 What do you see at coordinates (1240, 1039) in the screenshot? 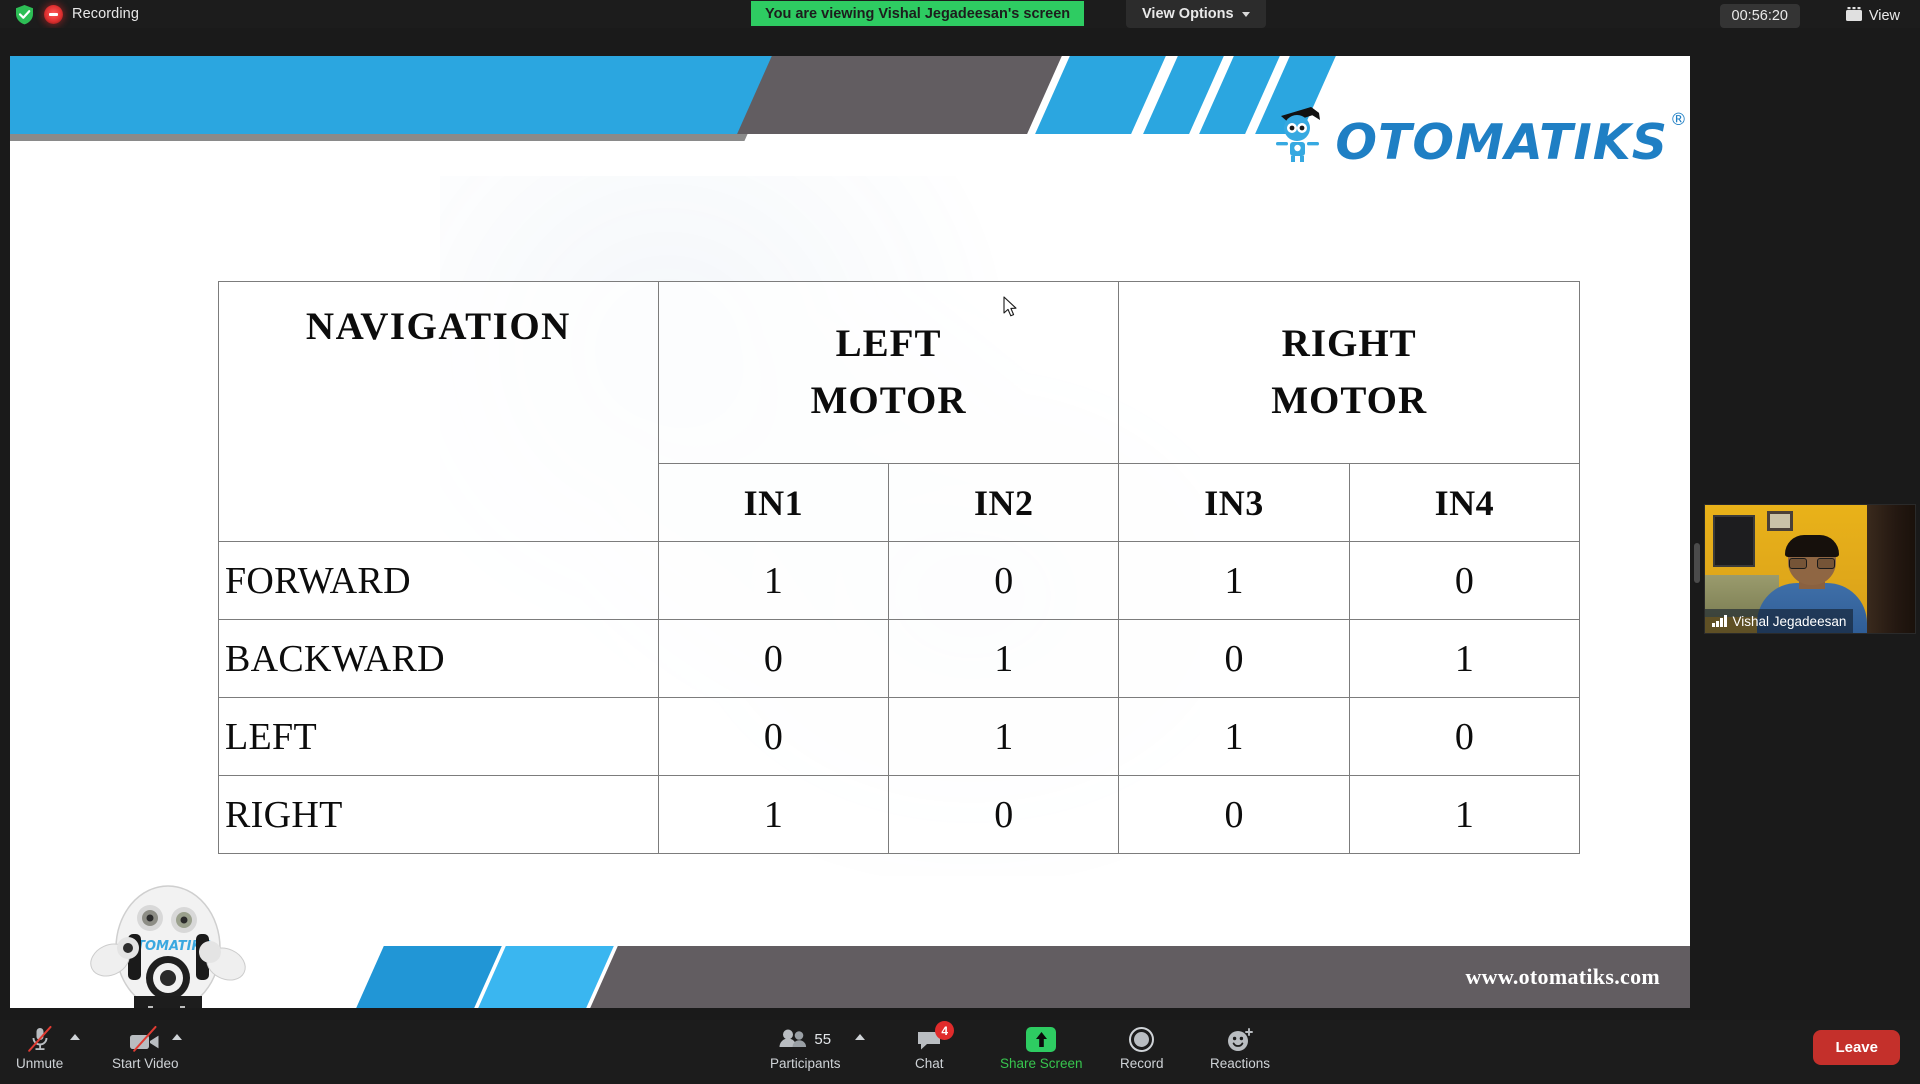
I see `smiley-plus-icon` at bounding box center [1240, 1039].